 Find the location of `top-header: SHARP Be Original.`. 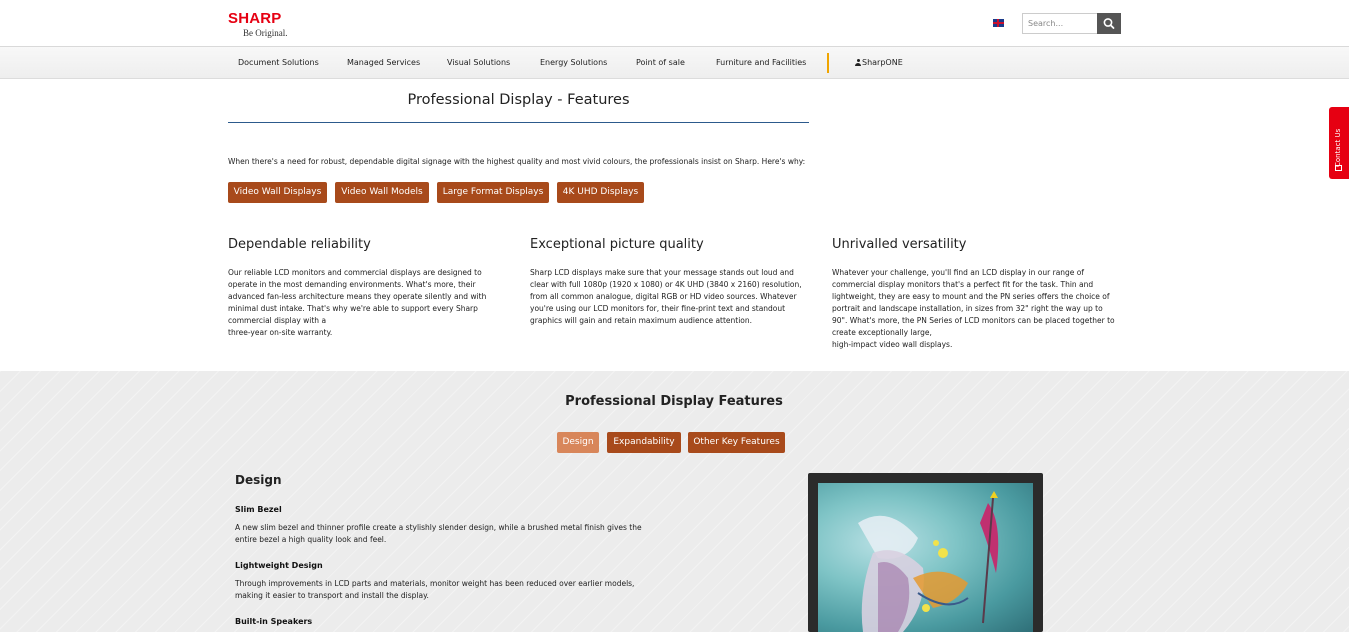

top-header: SHARP Be Original. is located at coordinates (674, 23).